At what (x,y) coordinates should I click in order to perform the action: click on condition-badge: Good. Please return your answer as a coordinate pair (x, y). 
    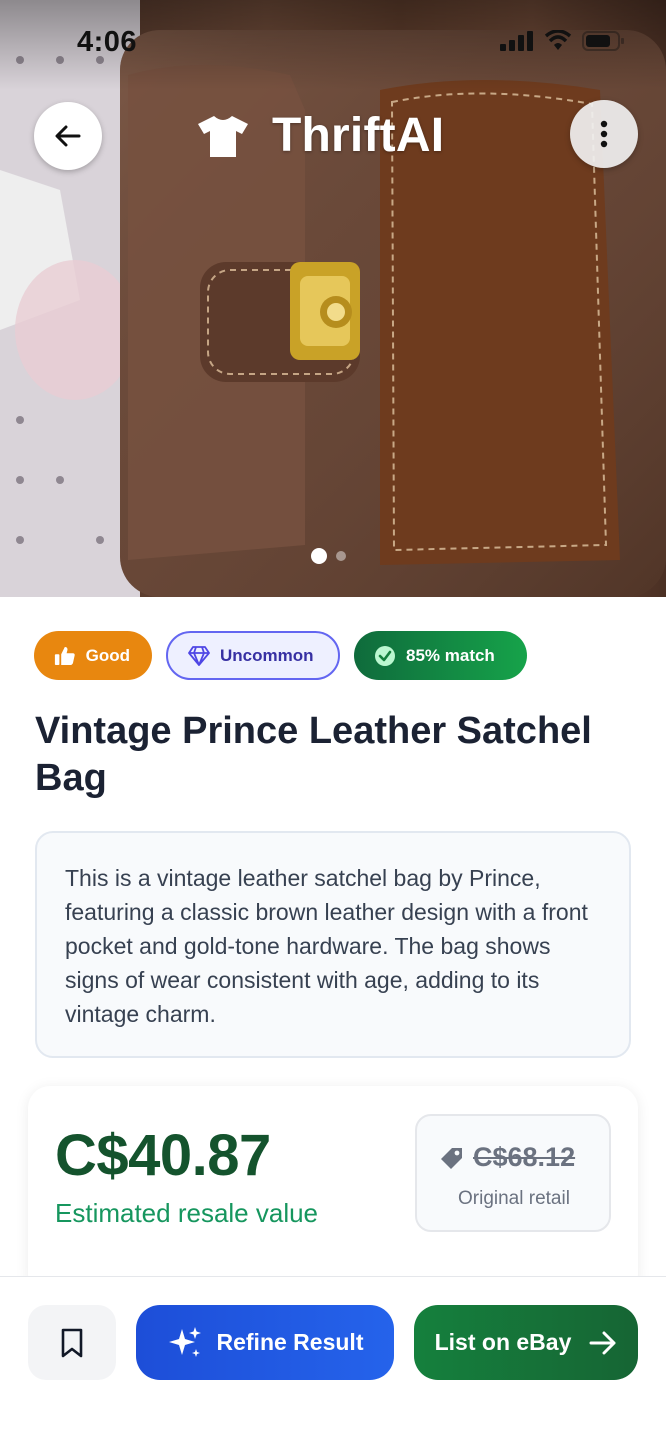
    Looking at the image, I should click on (93, 655).